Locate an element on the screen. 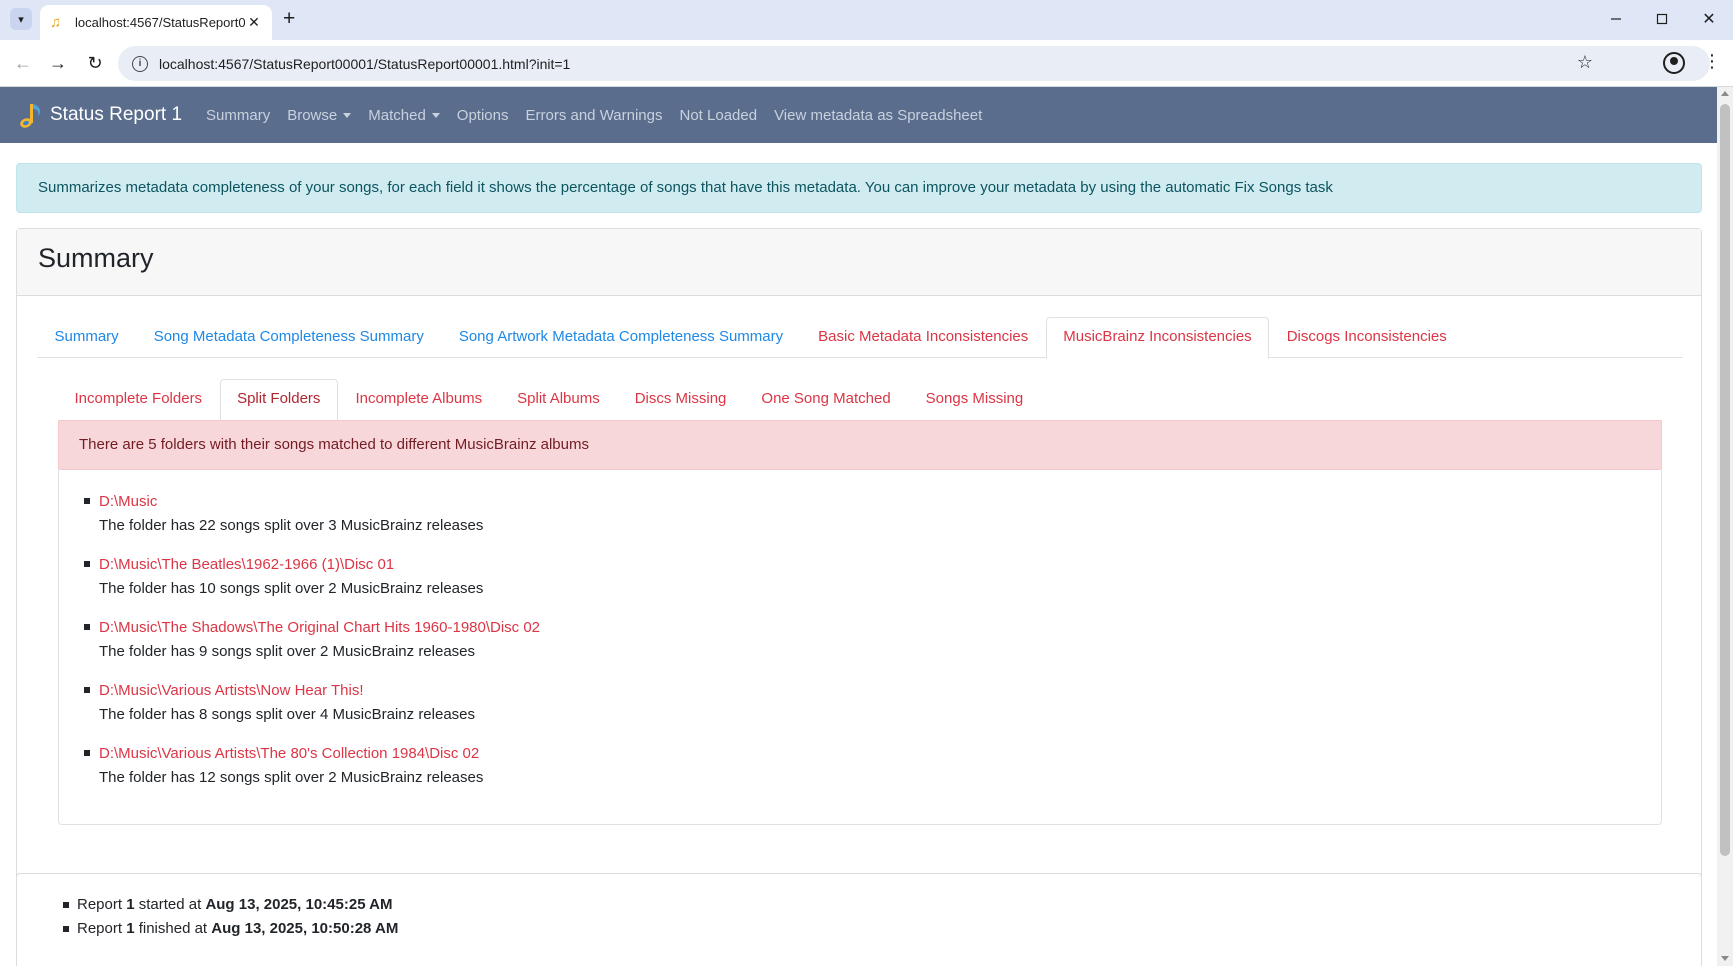 The width and height of the screenshot is (1733, 966). nav-errors-warnings: Errors and Warnings is located at coordinates (594, 115).